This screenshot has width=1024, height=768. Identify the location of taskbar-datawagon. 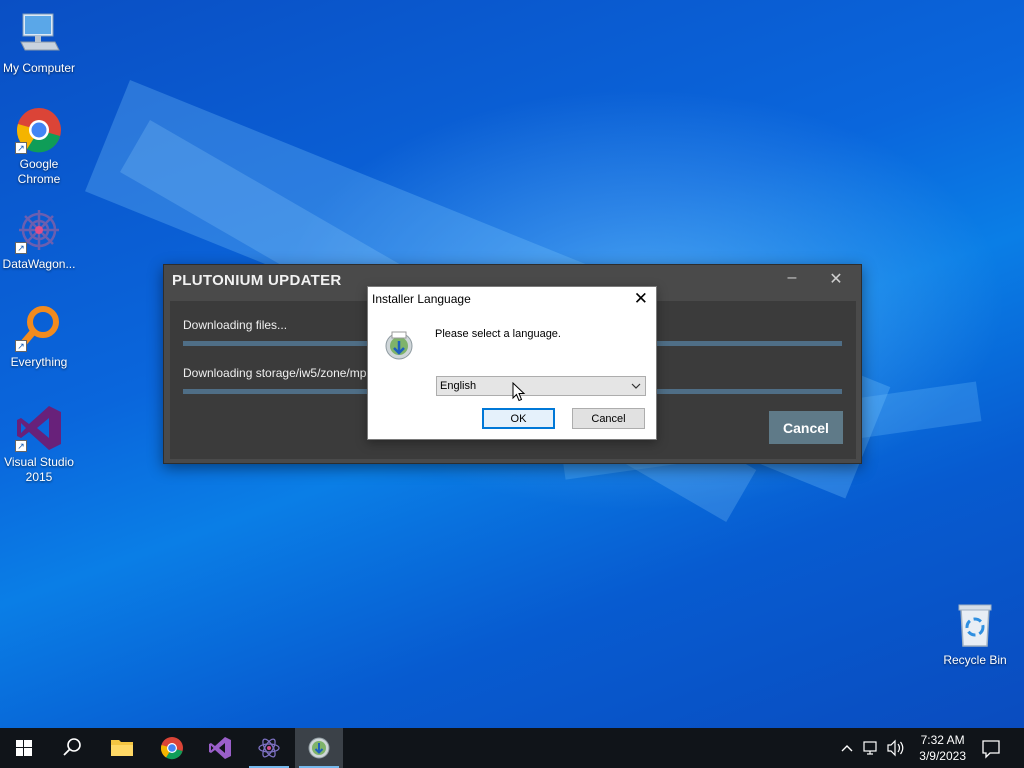
(269, 748).